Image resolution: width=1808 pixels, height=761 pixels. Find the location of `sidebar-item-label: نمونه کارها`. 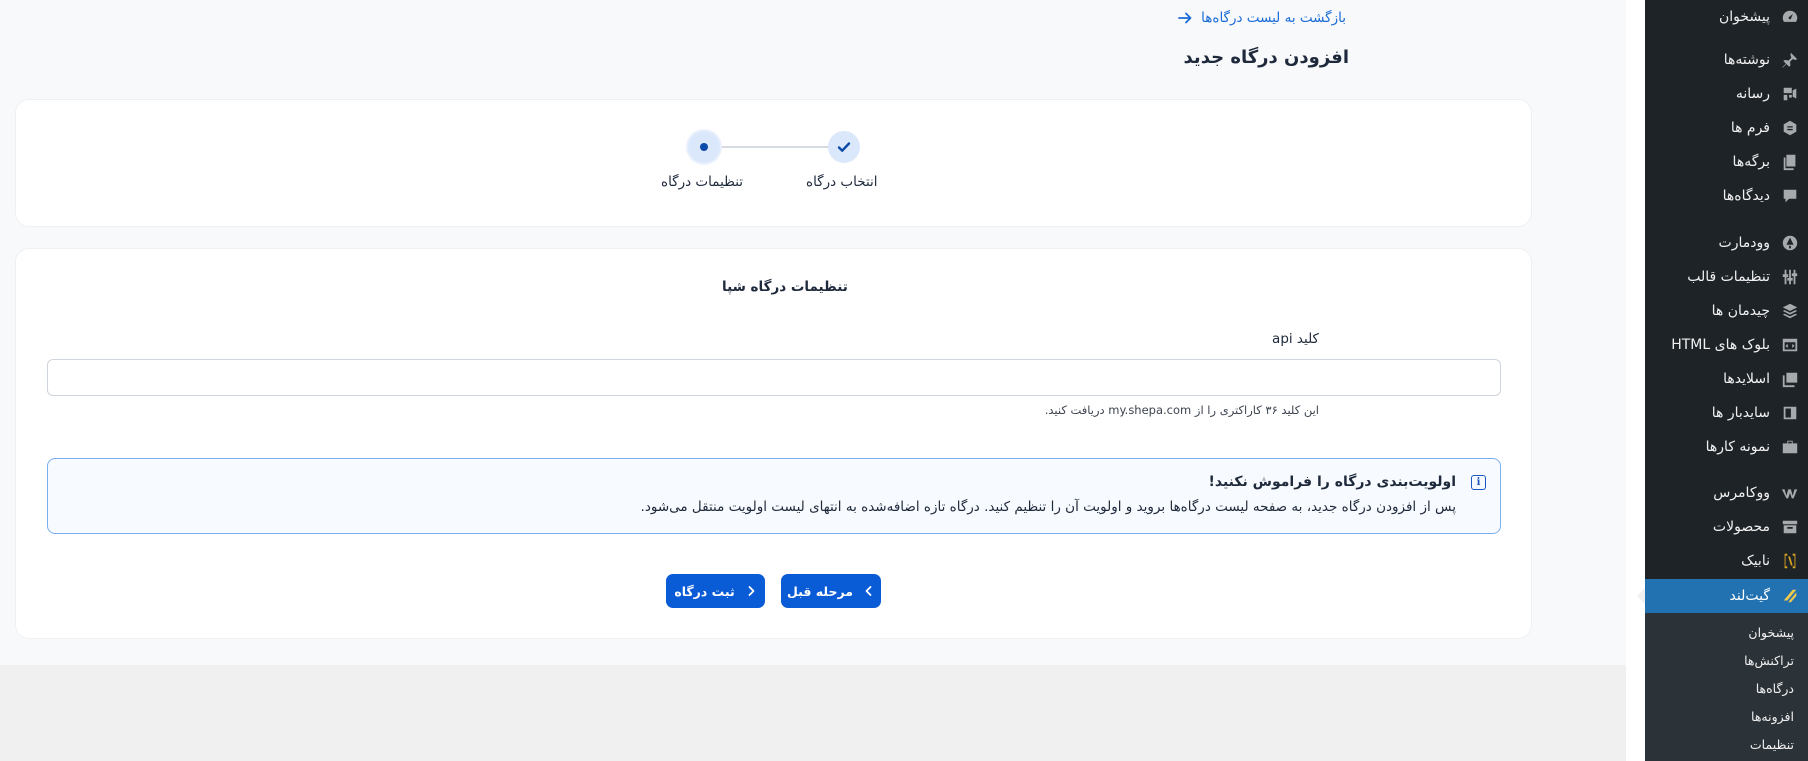

sidebar-item-label: نمونه کارها is located at coordinates (1737, 447).